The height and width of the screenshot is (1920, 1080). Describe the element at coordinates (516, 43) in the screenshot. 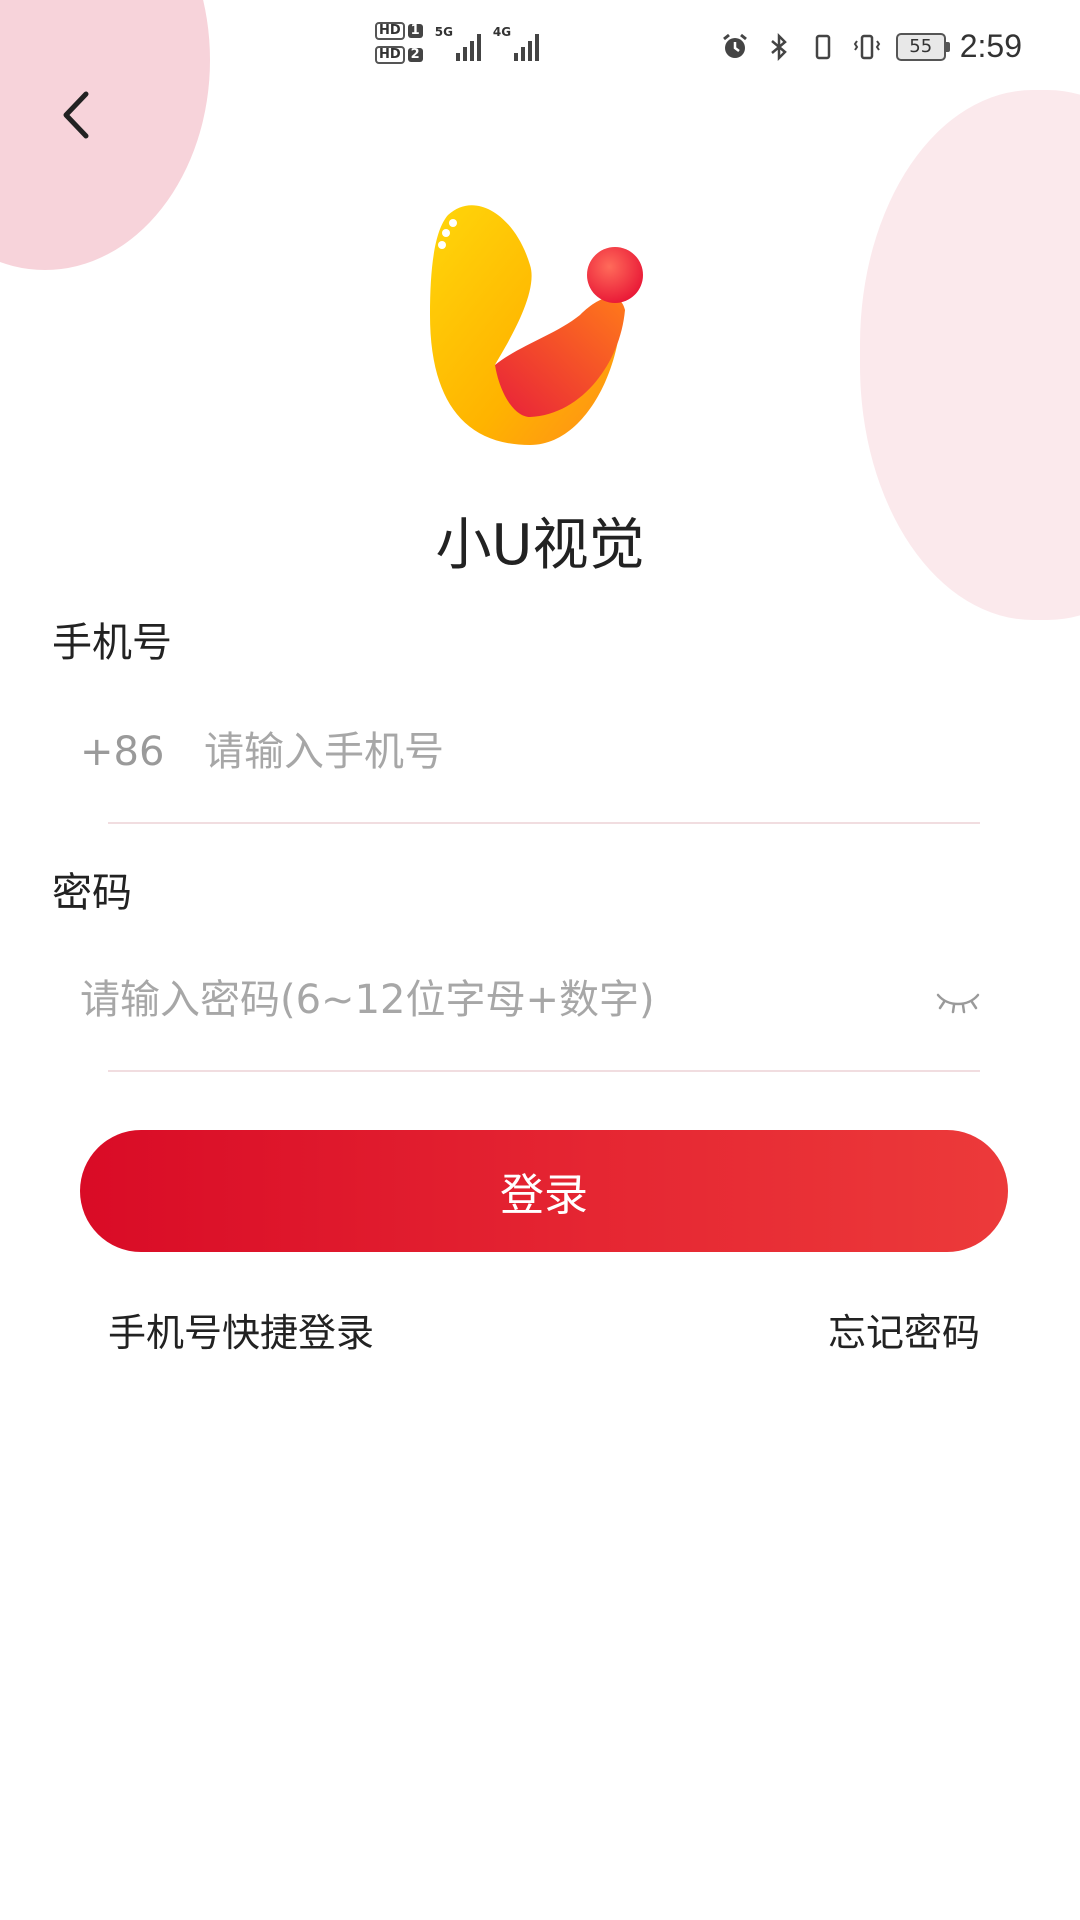

I see `signal-4g: 4G` at that location.